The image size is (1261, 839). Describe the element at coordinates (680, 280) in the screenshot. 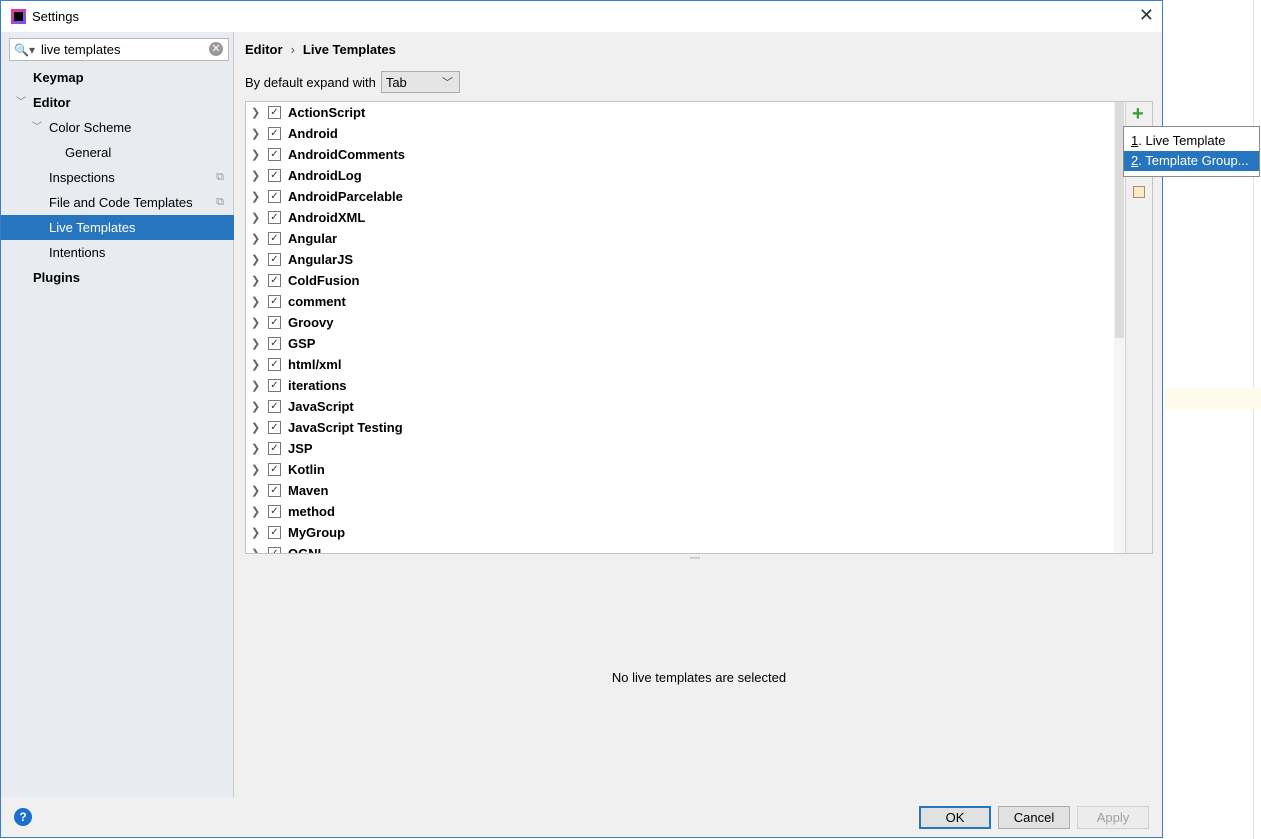

I see `template-group-row: ❯ ✓ ColdFusion` at that location.